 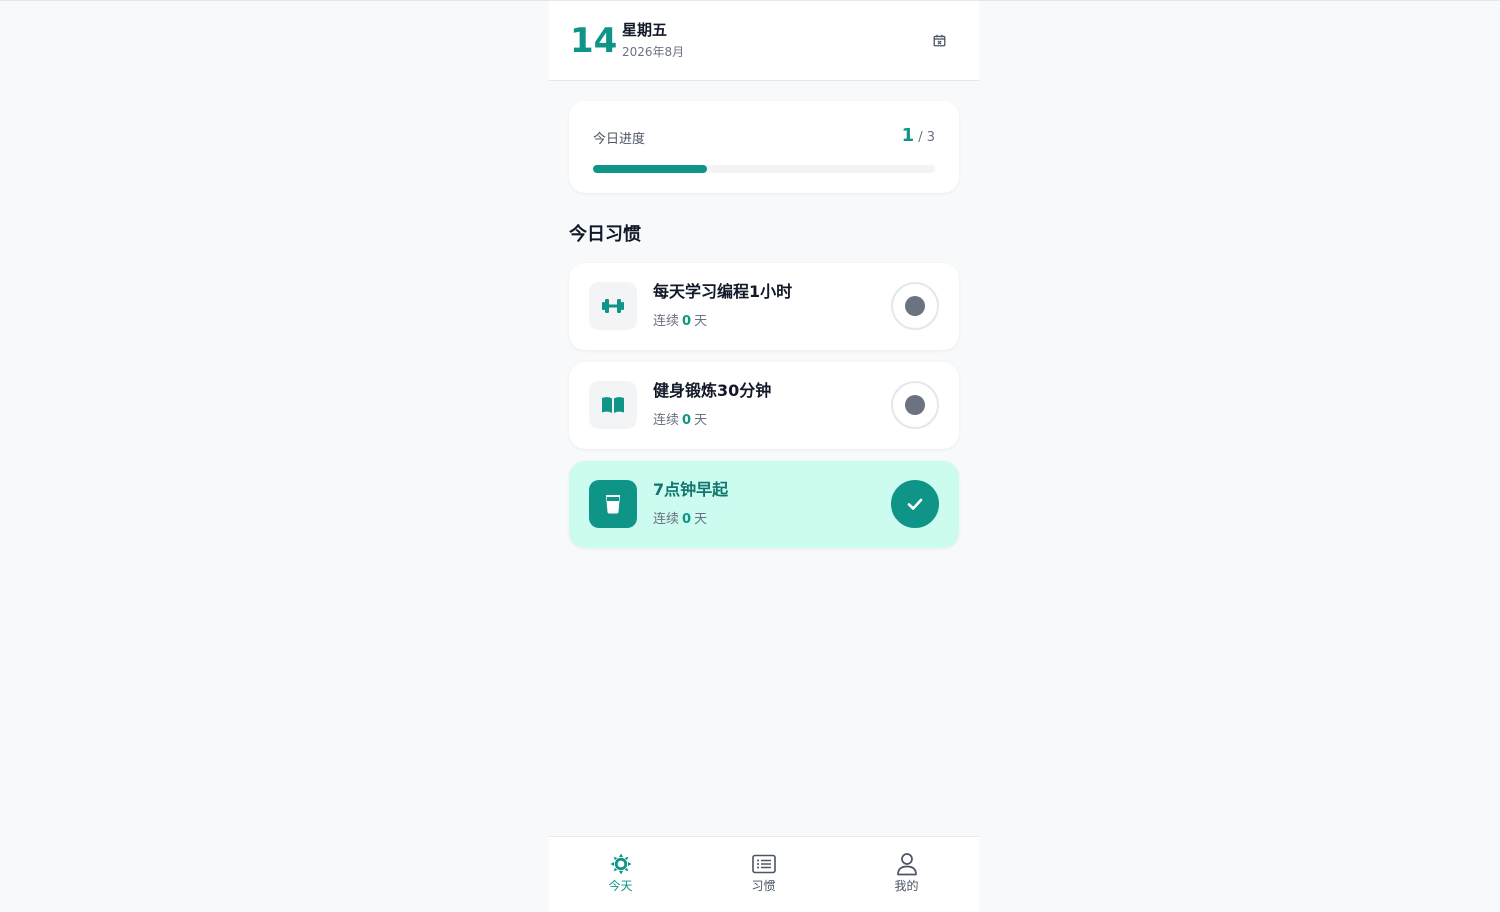 What do you see at coordinates (764, 504) in the screenshot?
I see `habit-card: 7点钟早起 连续 0 天` at bounding box center [764, 504].